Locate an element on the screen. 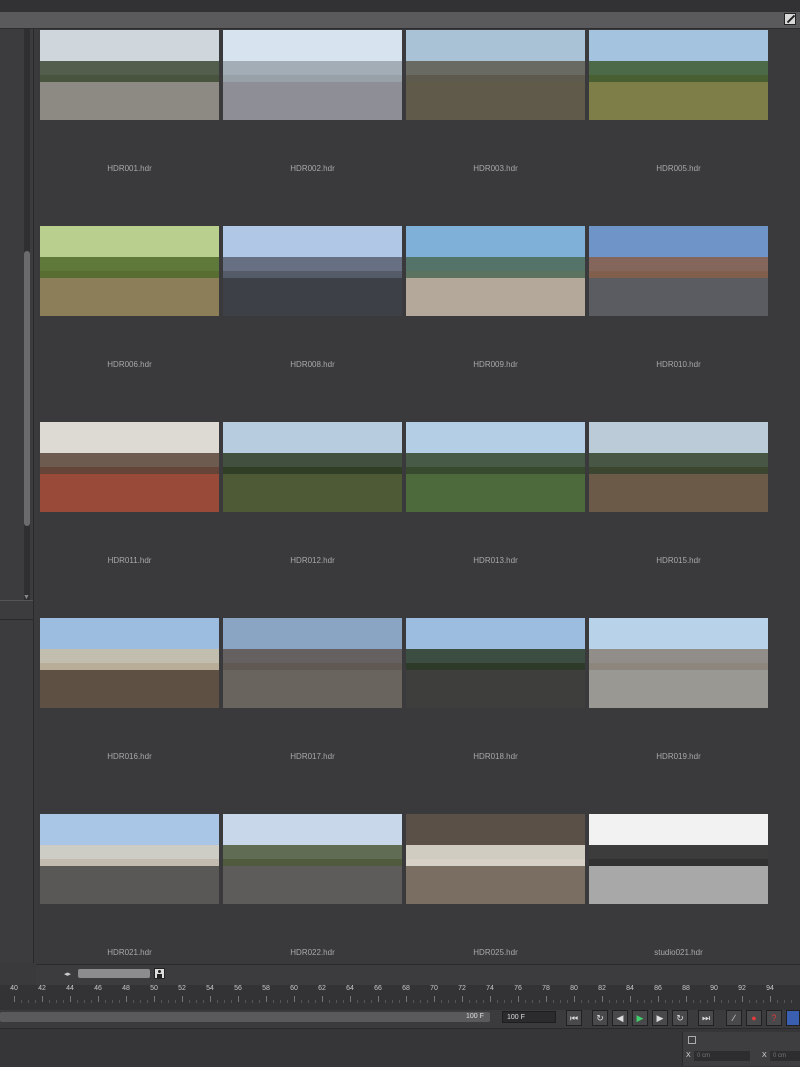 This screenshot has height=1067, width=800. hdr-filename: HDR006.hdr is located at coordinates (129, 364).